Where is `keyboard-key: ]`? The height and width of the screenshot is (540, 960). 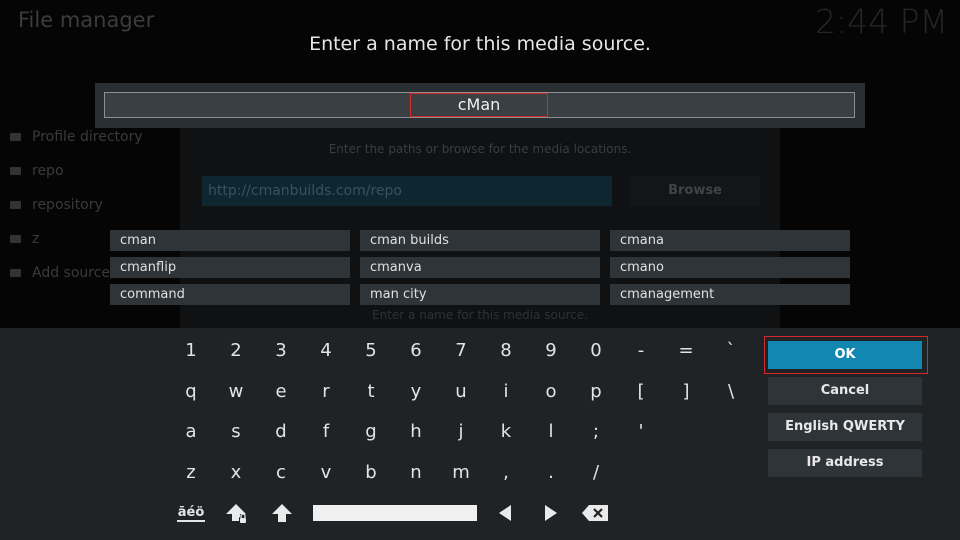 keyboard-key: ] is located at coordinates (686, 392).